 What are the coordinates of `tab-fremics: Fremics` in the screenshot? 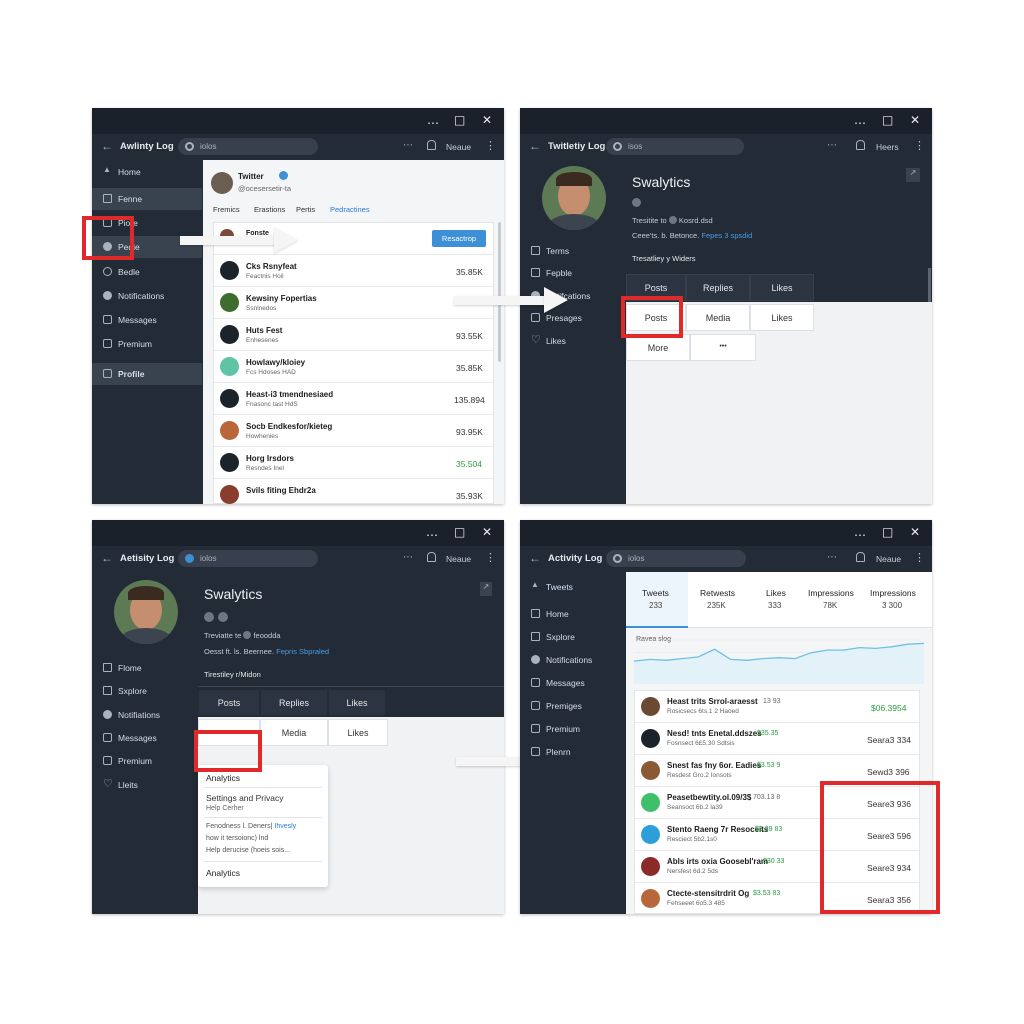 It's located at (226, 209).